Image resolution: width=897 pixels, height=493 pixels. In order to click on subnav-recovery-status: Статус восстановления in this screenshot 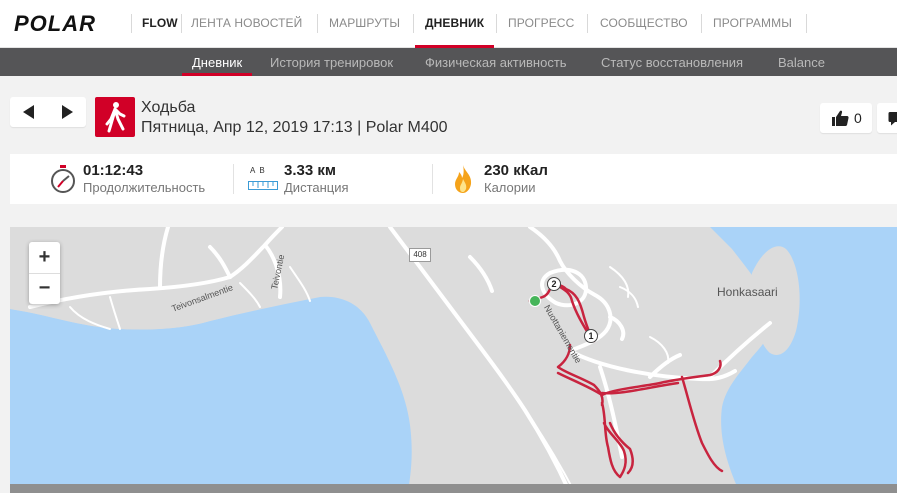, I will do `click(672, 62)`.